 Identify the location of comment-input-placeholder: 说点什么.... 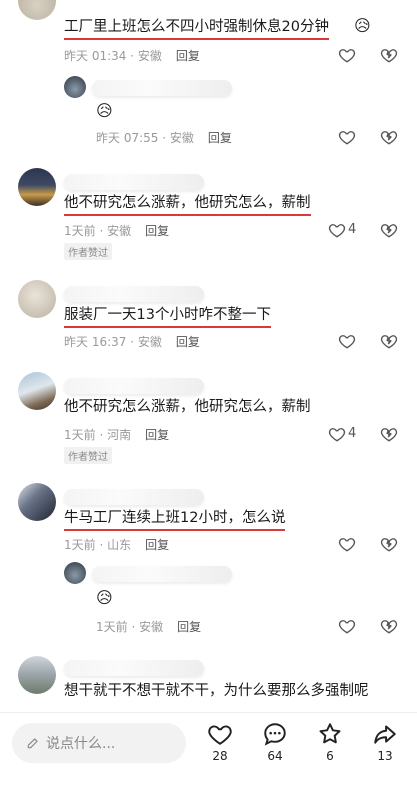
(81, 744).